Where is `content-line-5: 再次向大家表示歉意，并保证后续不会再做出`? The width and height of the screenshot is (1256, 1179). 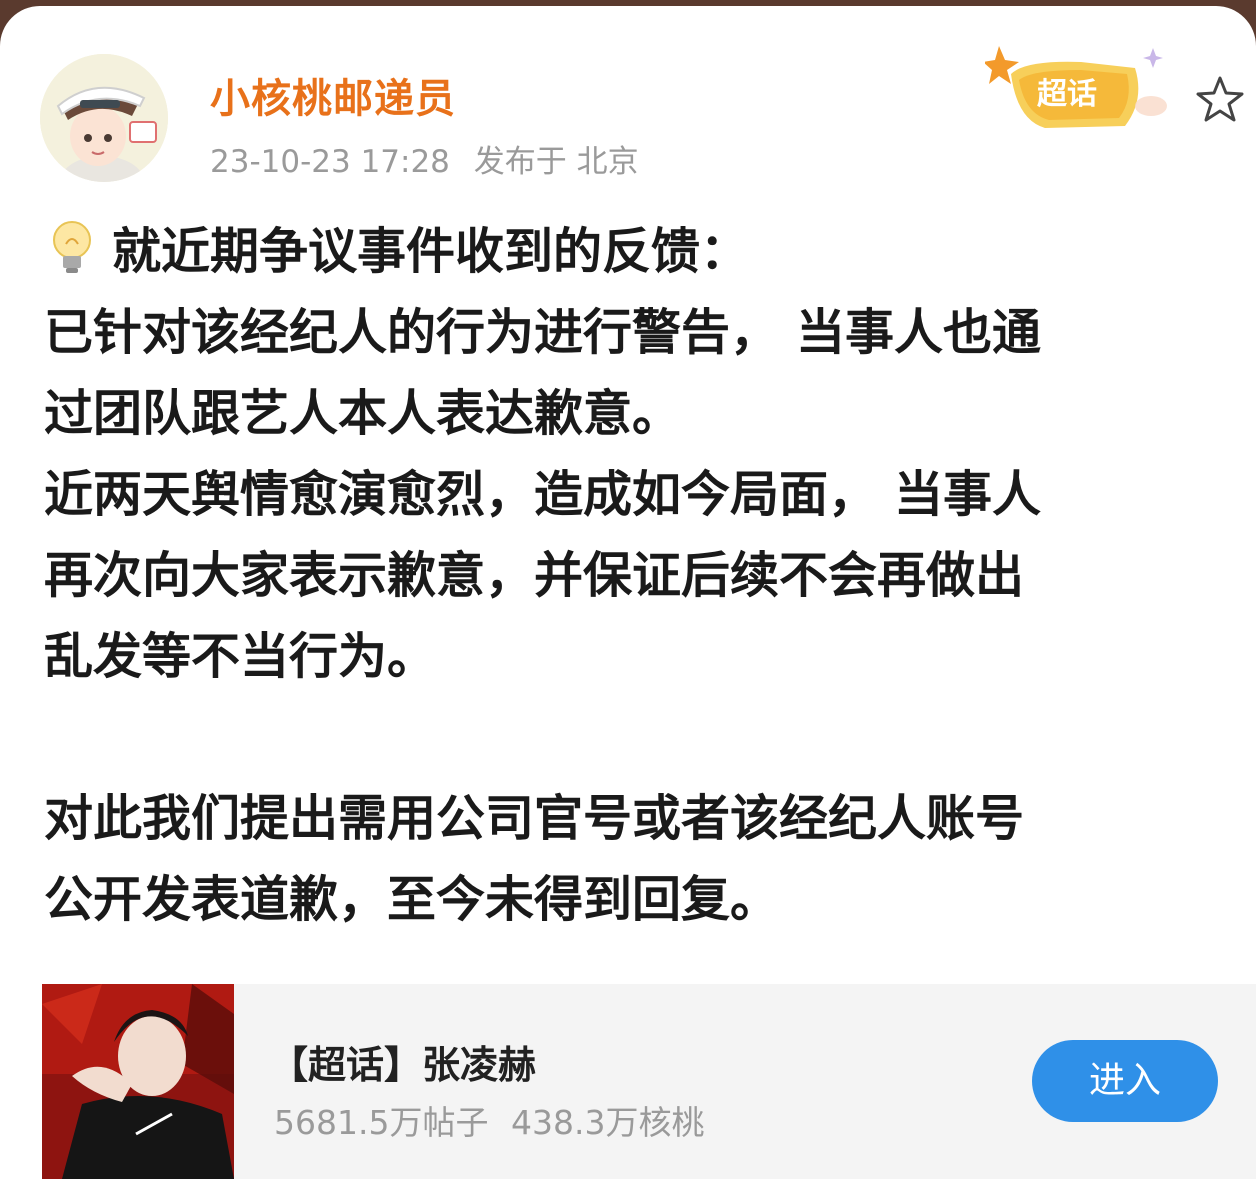
content-line-5: 再次向大家表示歉意，并保证后续不会再做出 is located at coordinates (534, 575).